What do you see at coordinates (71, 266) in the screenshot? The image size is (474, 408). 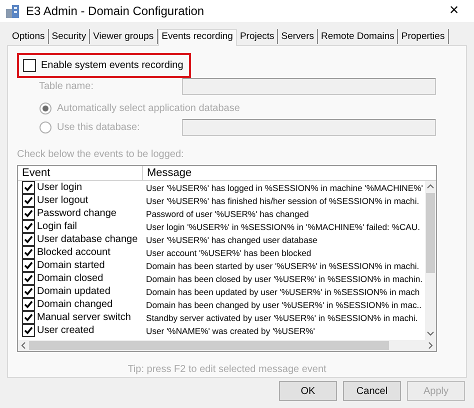 I see `event-name: Domain started` at bounding box center [71, 266].